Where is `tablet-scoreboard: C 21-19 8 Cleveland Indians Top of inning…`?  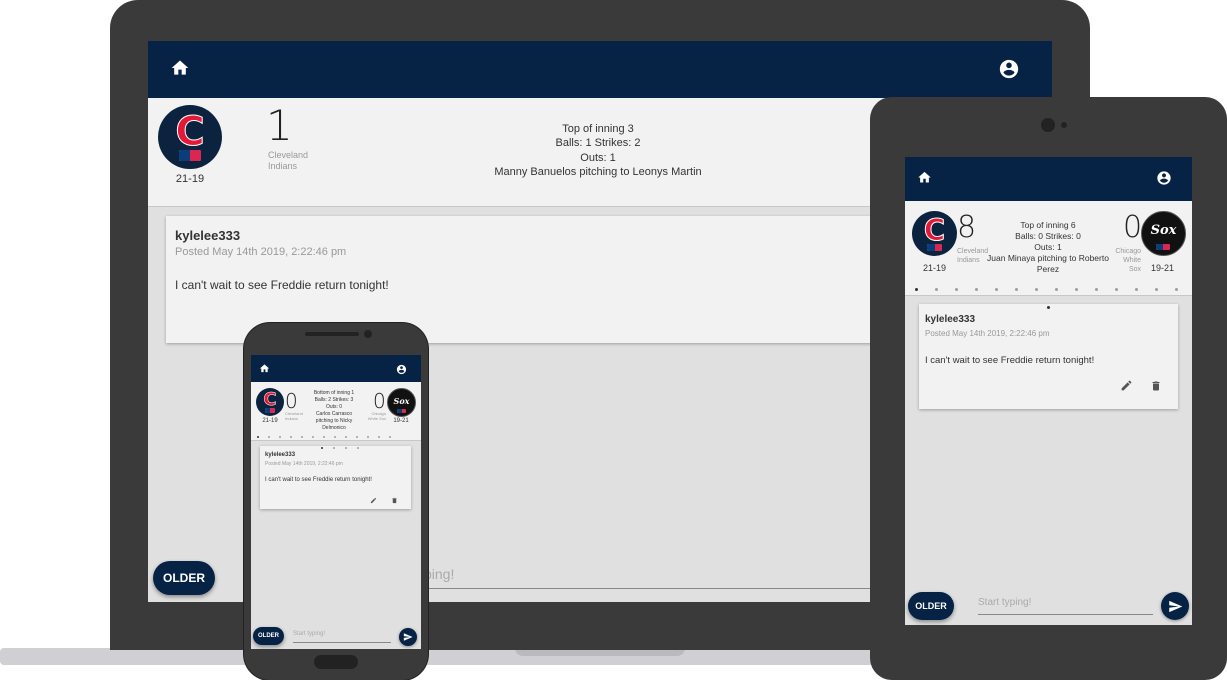
tablet-scoreboard: C 21-19 8 Cleveland Indians Top of inning… is located at coordinates (1048, 248).